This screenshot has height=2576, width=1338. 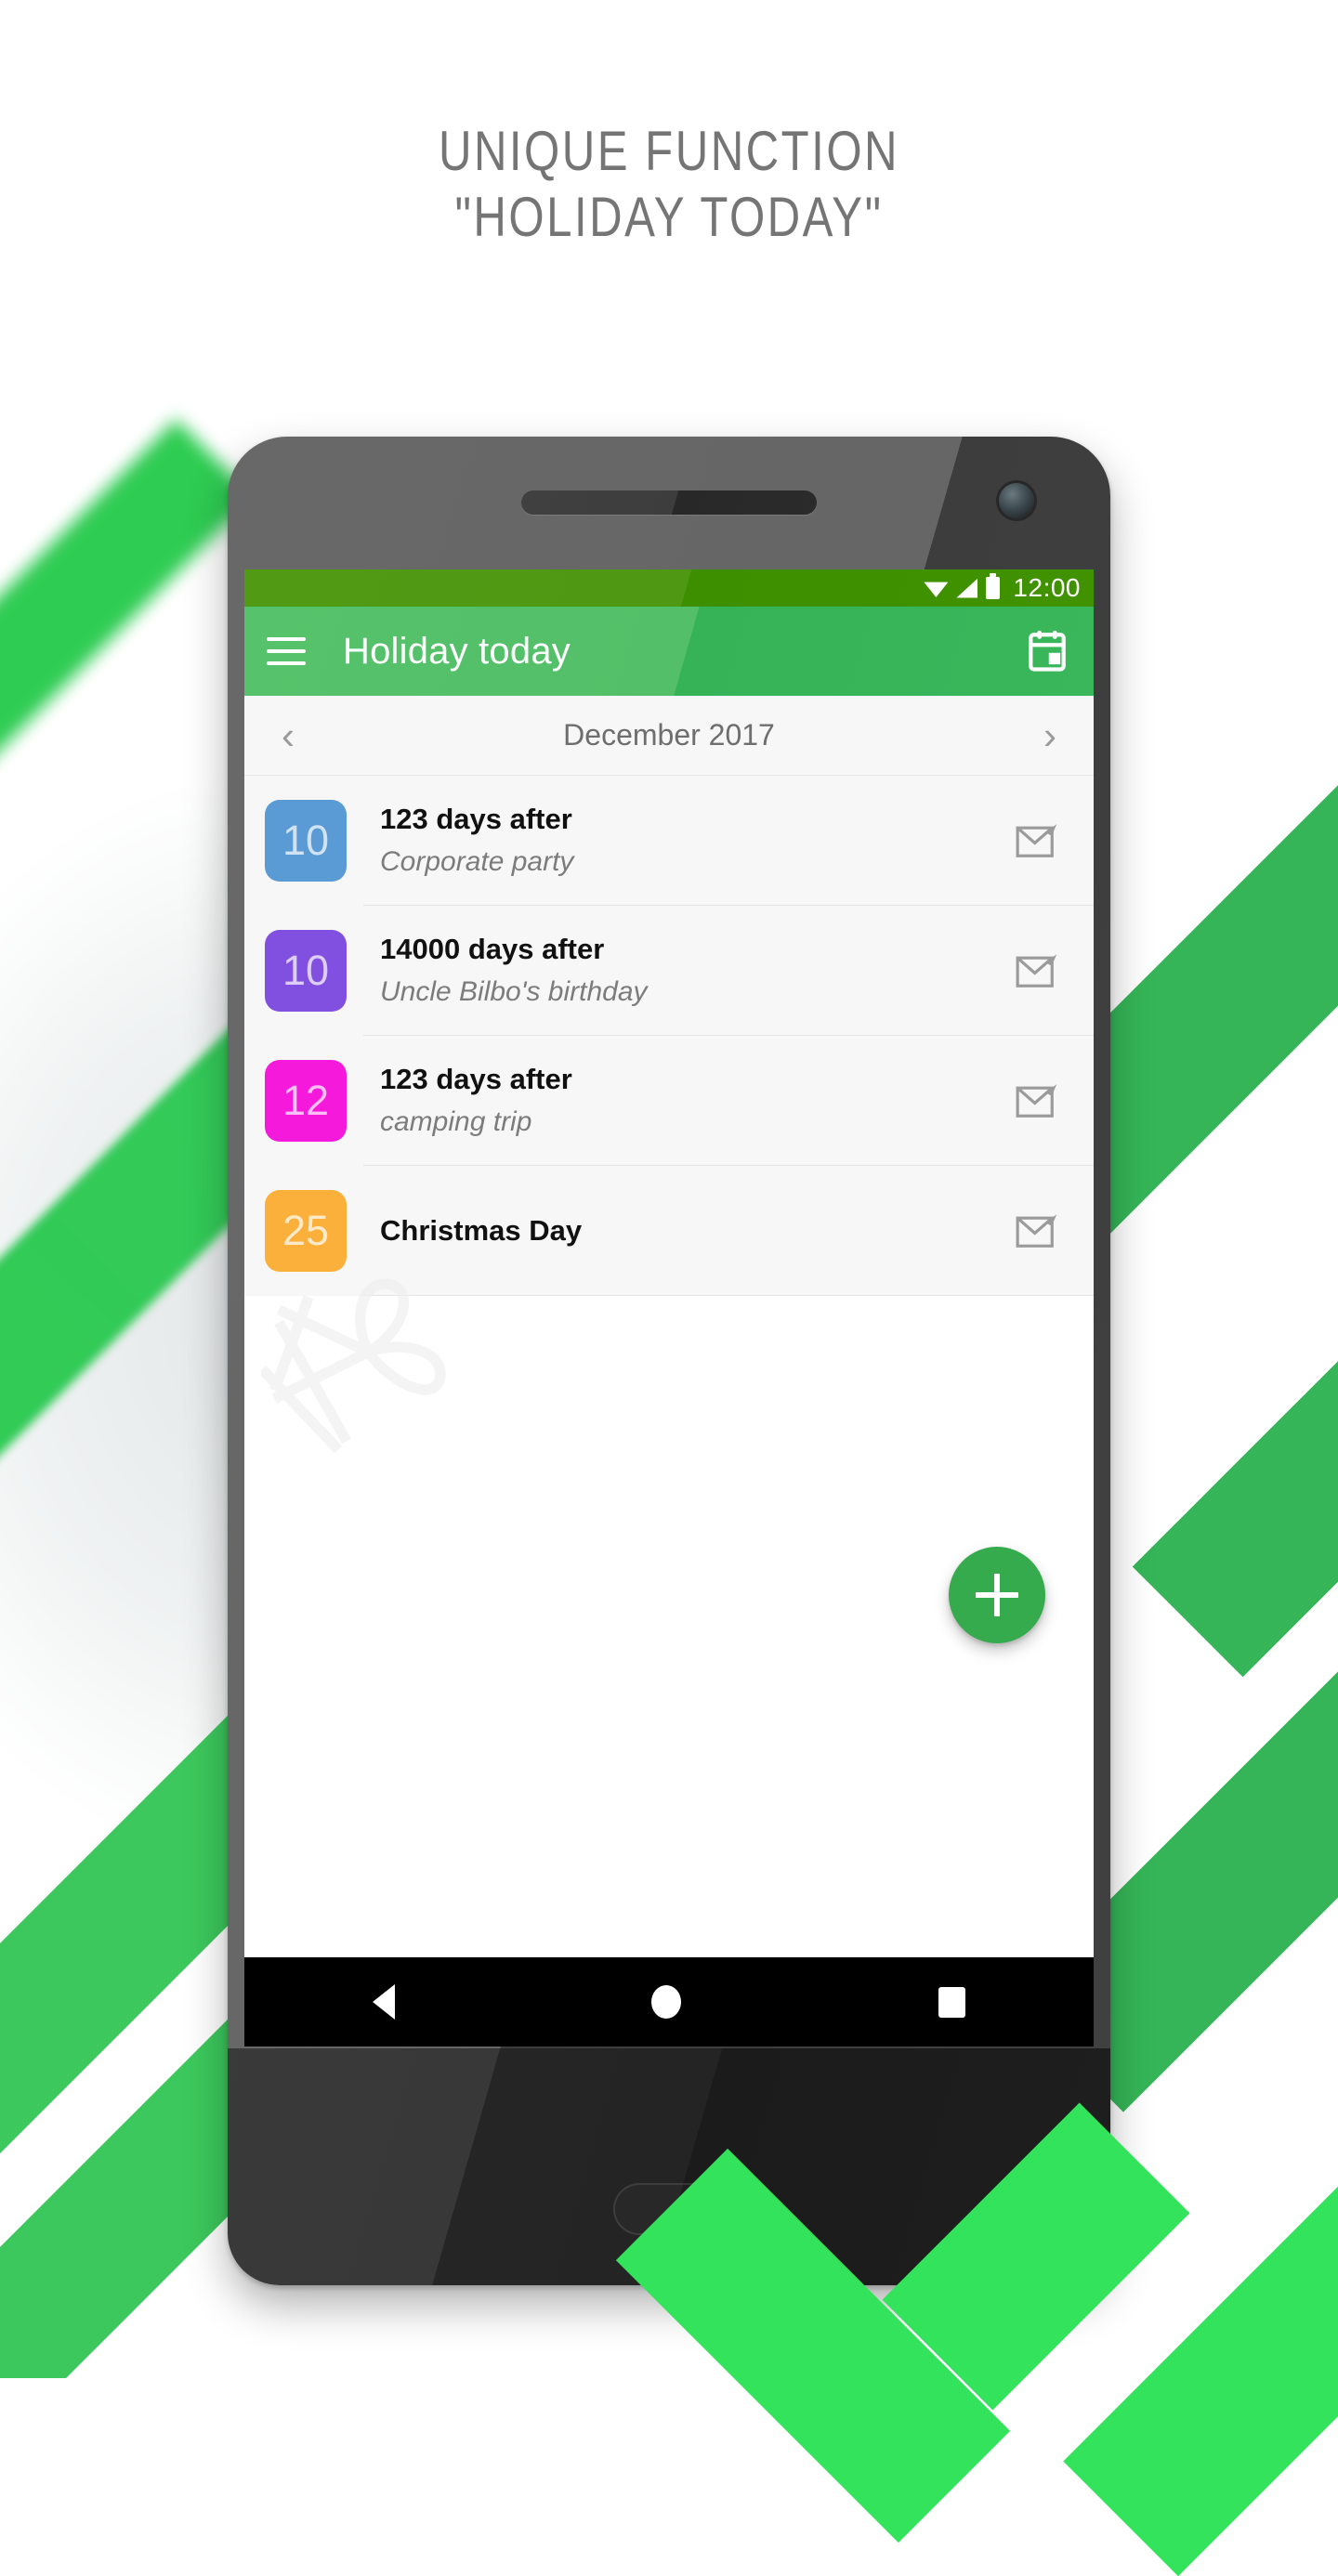 I want to click on back-triangle-icon, so click(x=384, y=2002).